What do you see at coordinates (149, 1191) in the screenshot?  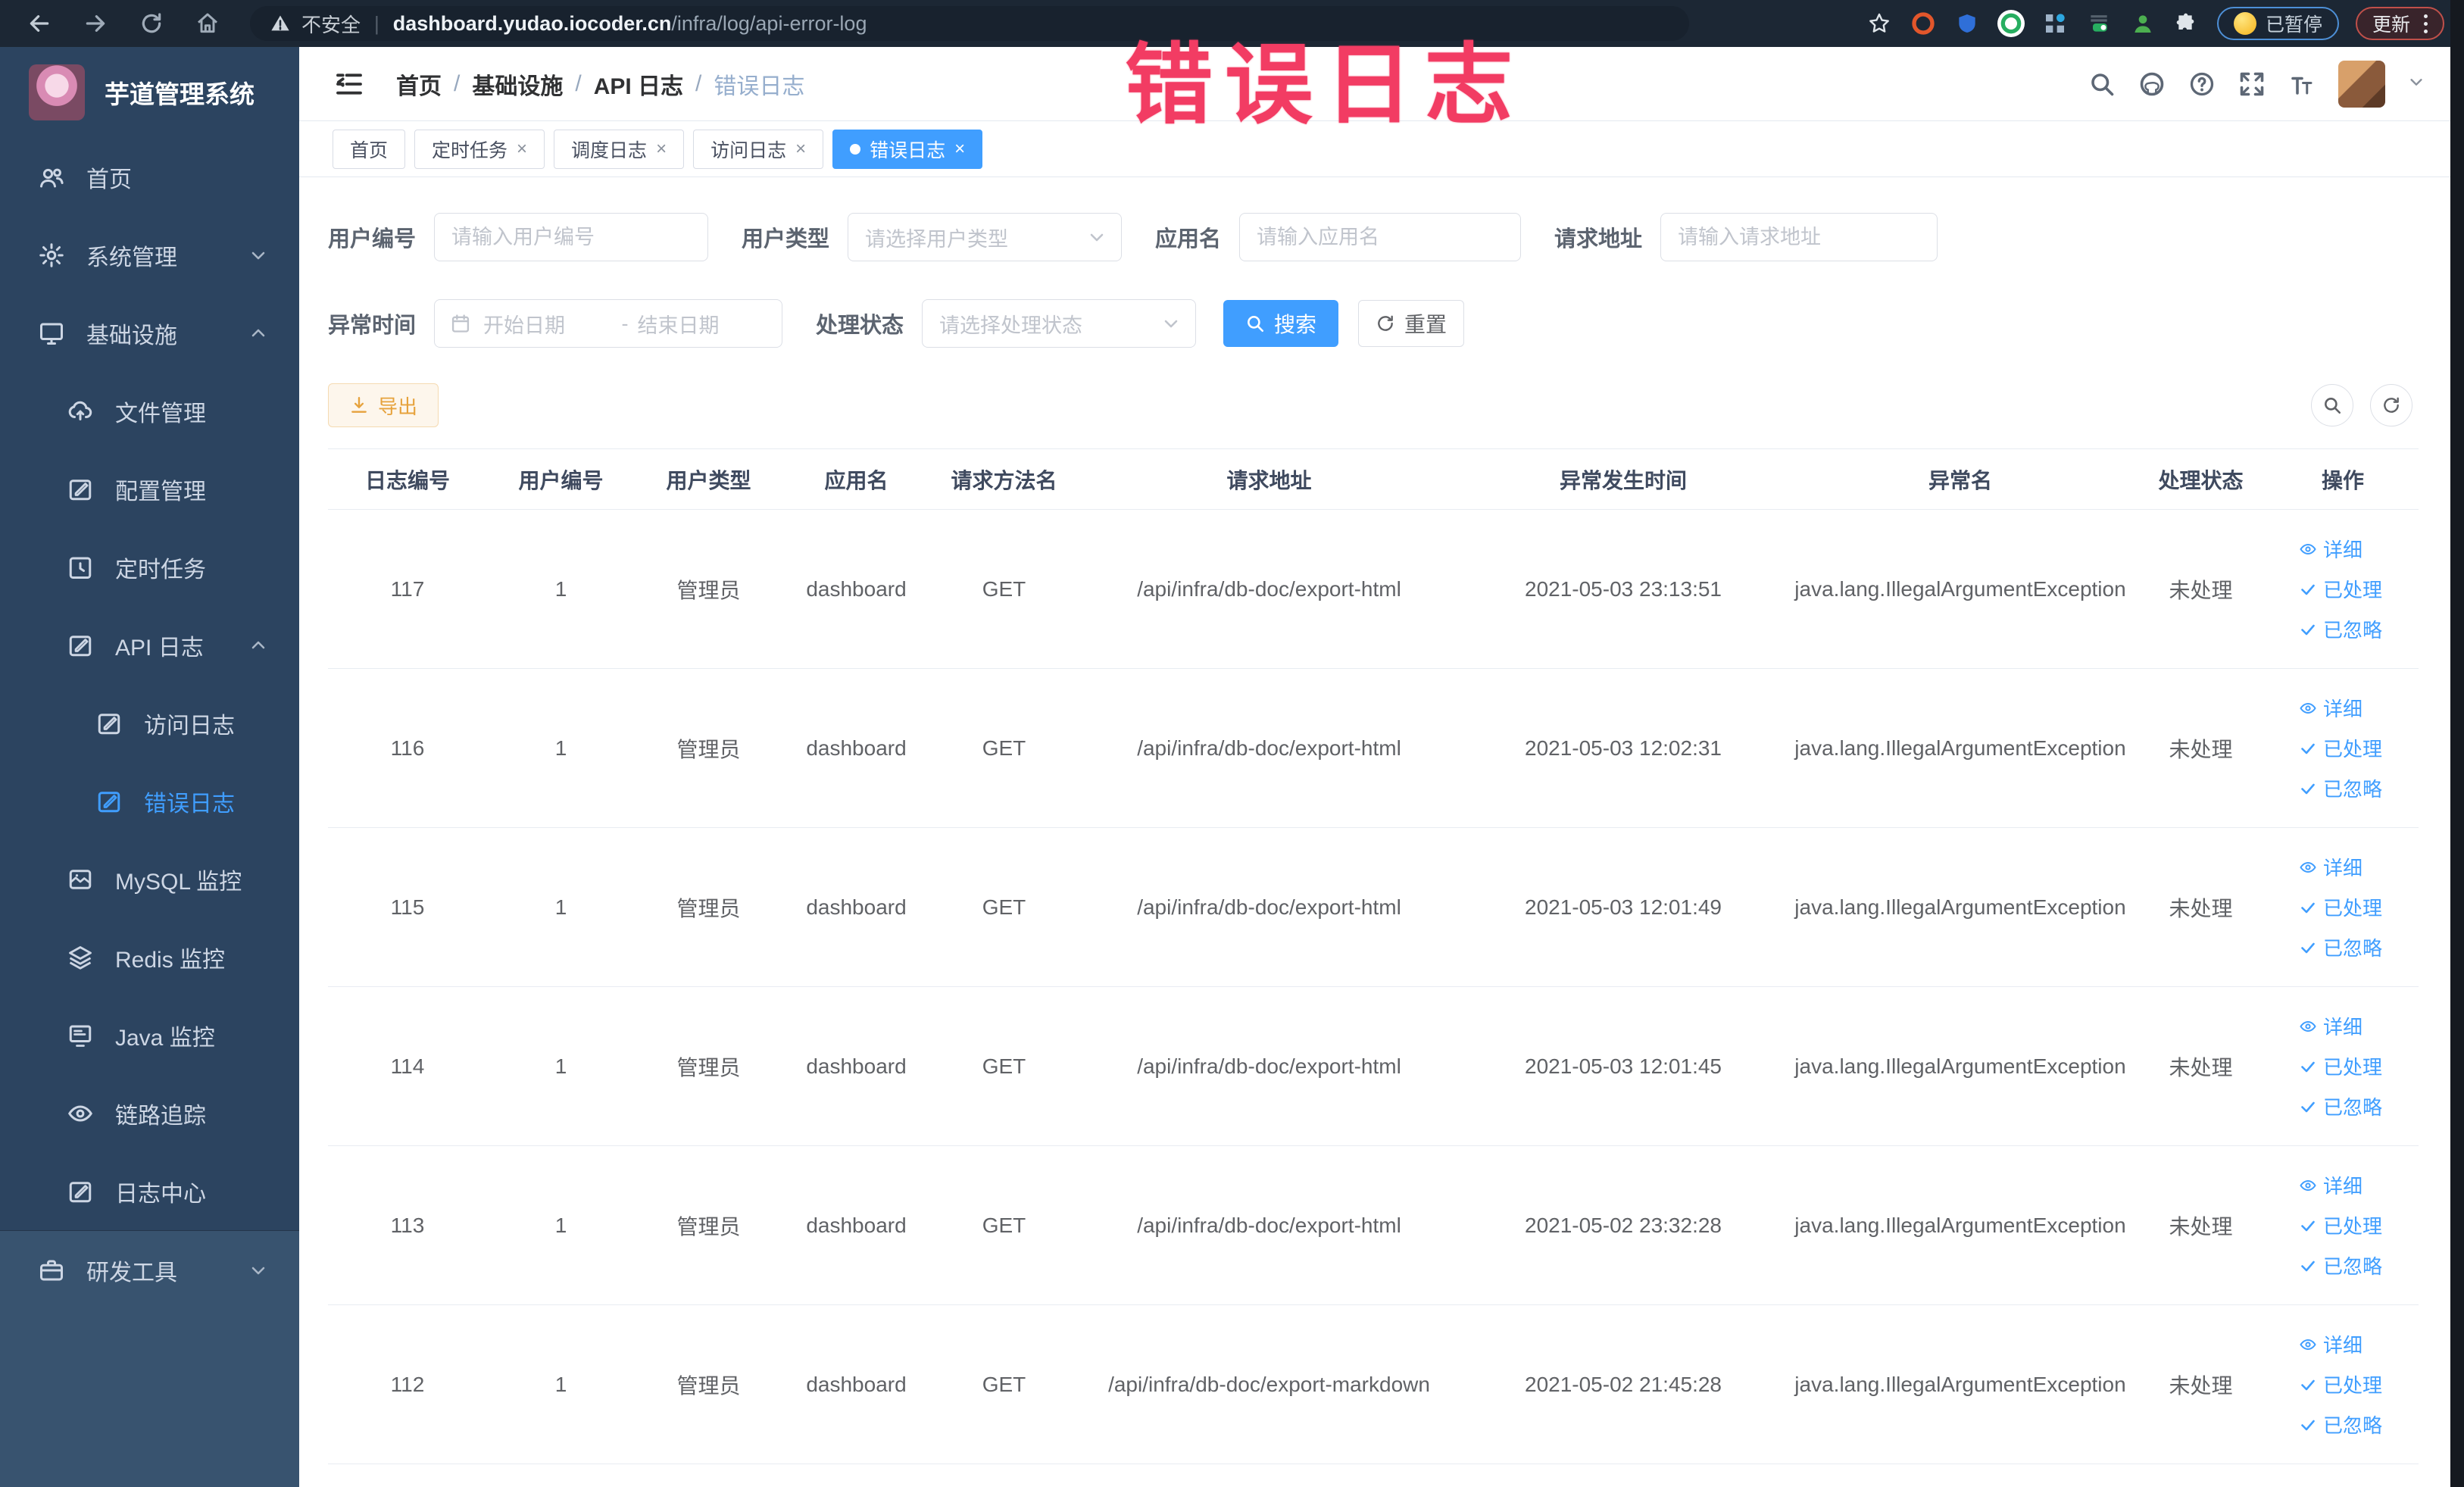 I see `sidebar-item-log-center: 日志中心` at bounding box center [149, 1191].